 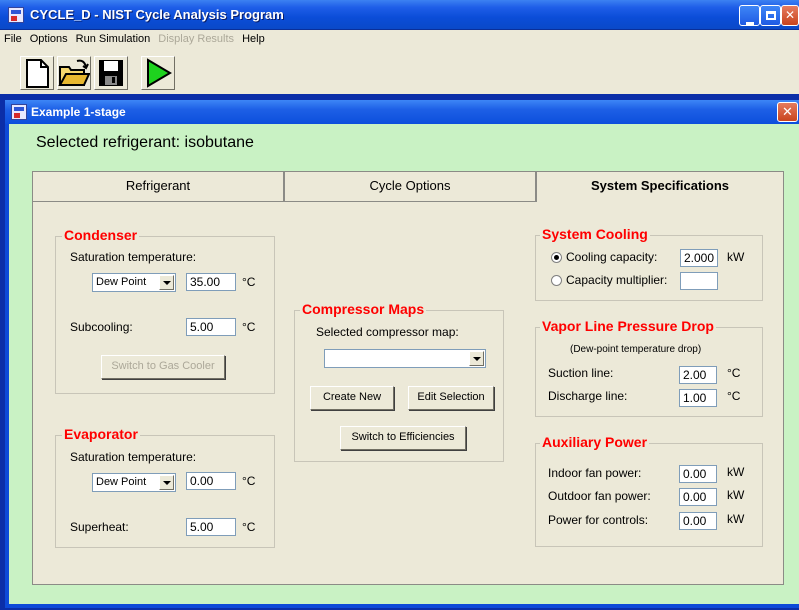 I want to click on power-for-controls-input: 0.00, so click(x=698, y=521).